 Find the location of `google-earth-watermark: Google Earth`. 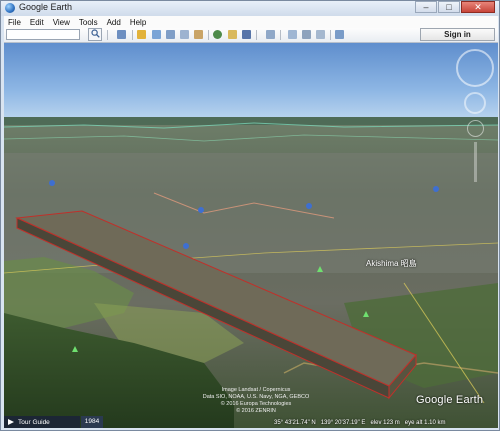

google-earth-watermark: Google Earth is located at coordinates (450, 400).